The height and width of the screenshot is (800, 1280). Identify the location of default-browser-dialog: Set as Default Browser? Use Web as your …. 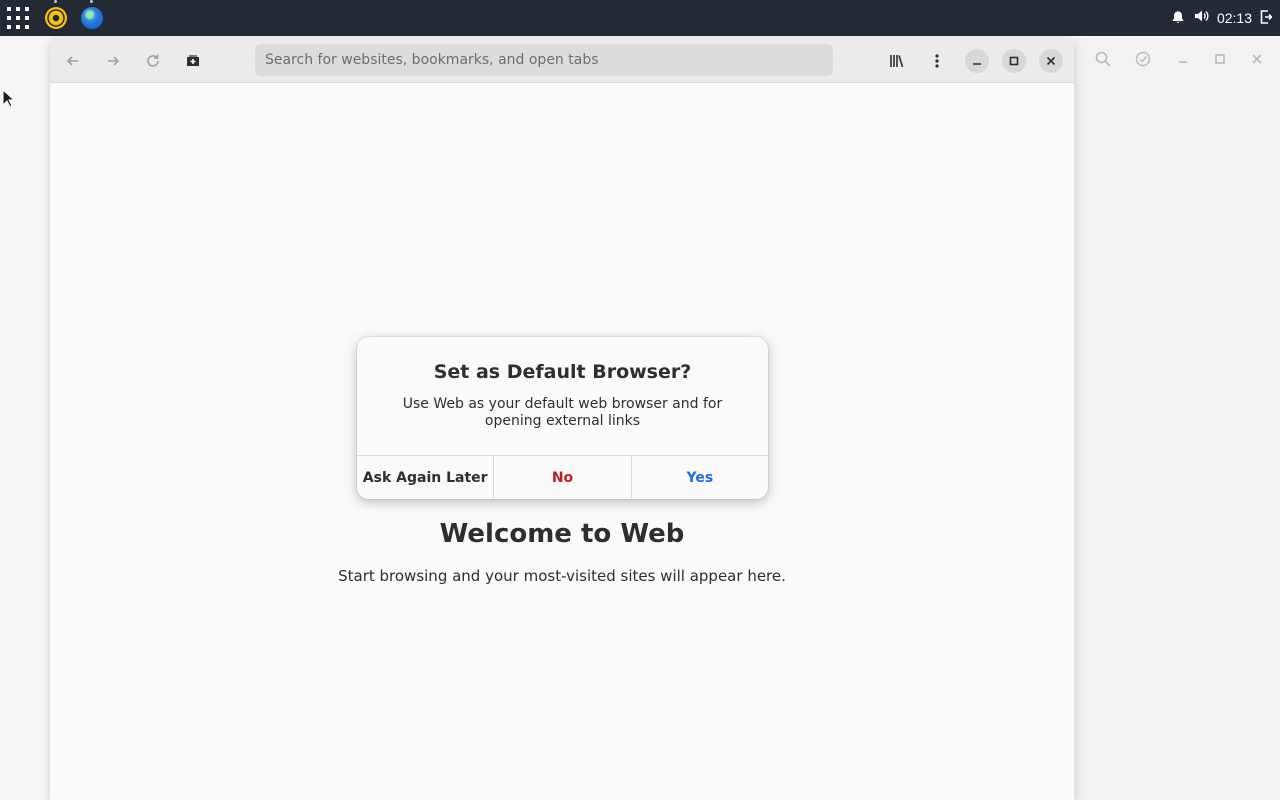
(562, 418).